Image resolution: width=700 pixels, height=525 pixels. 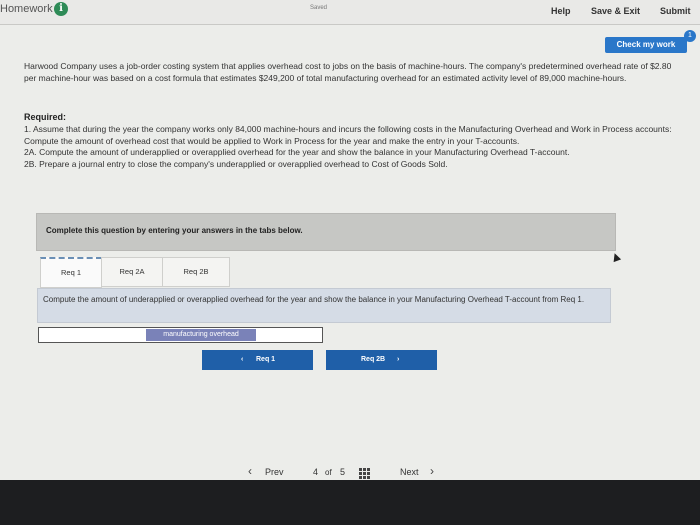 I want to click on current-page: 4, so click(x=316, y=472).